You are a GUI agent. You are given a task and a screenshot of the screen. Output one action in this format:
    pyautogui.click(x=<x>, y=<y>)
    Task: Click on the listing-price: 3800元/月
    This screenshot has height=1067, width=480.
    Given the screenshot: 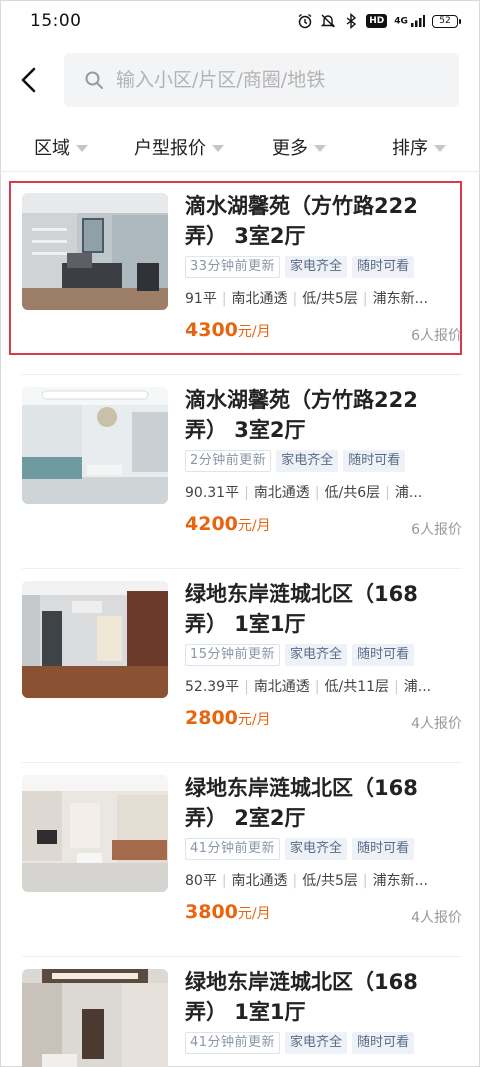 What is the action you would take?
    pyautogui.click(x=228, y=912)
    